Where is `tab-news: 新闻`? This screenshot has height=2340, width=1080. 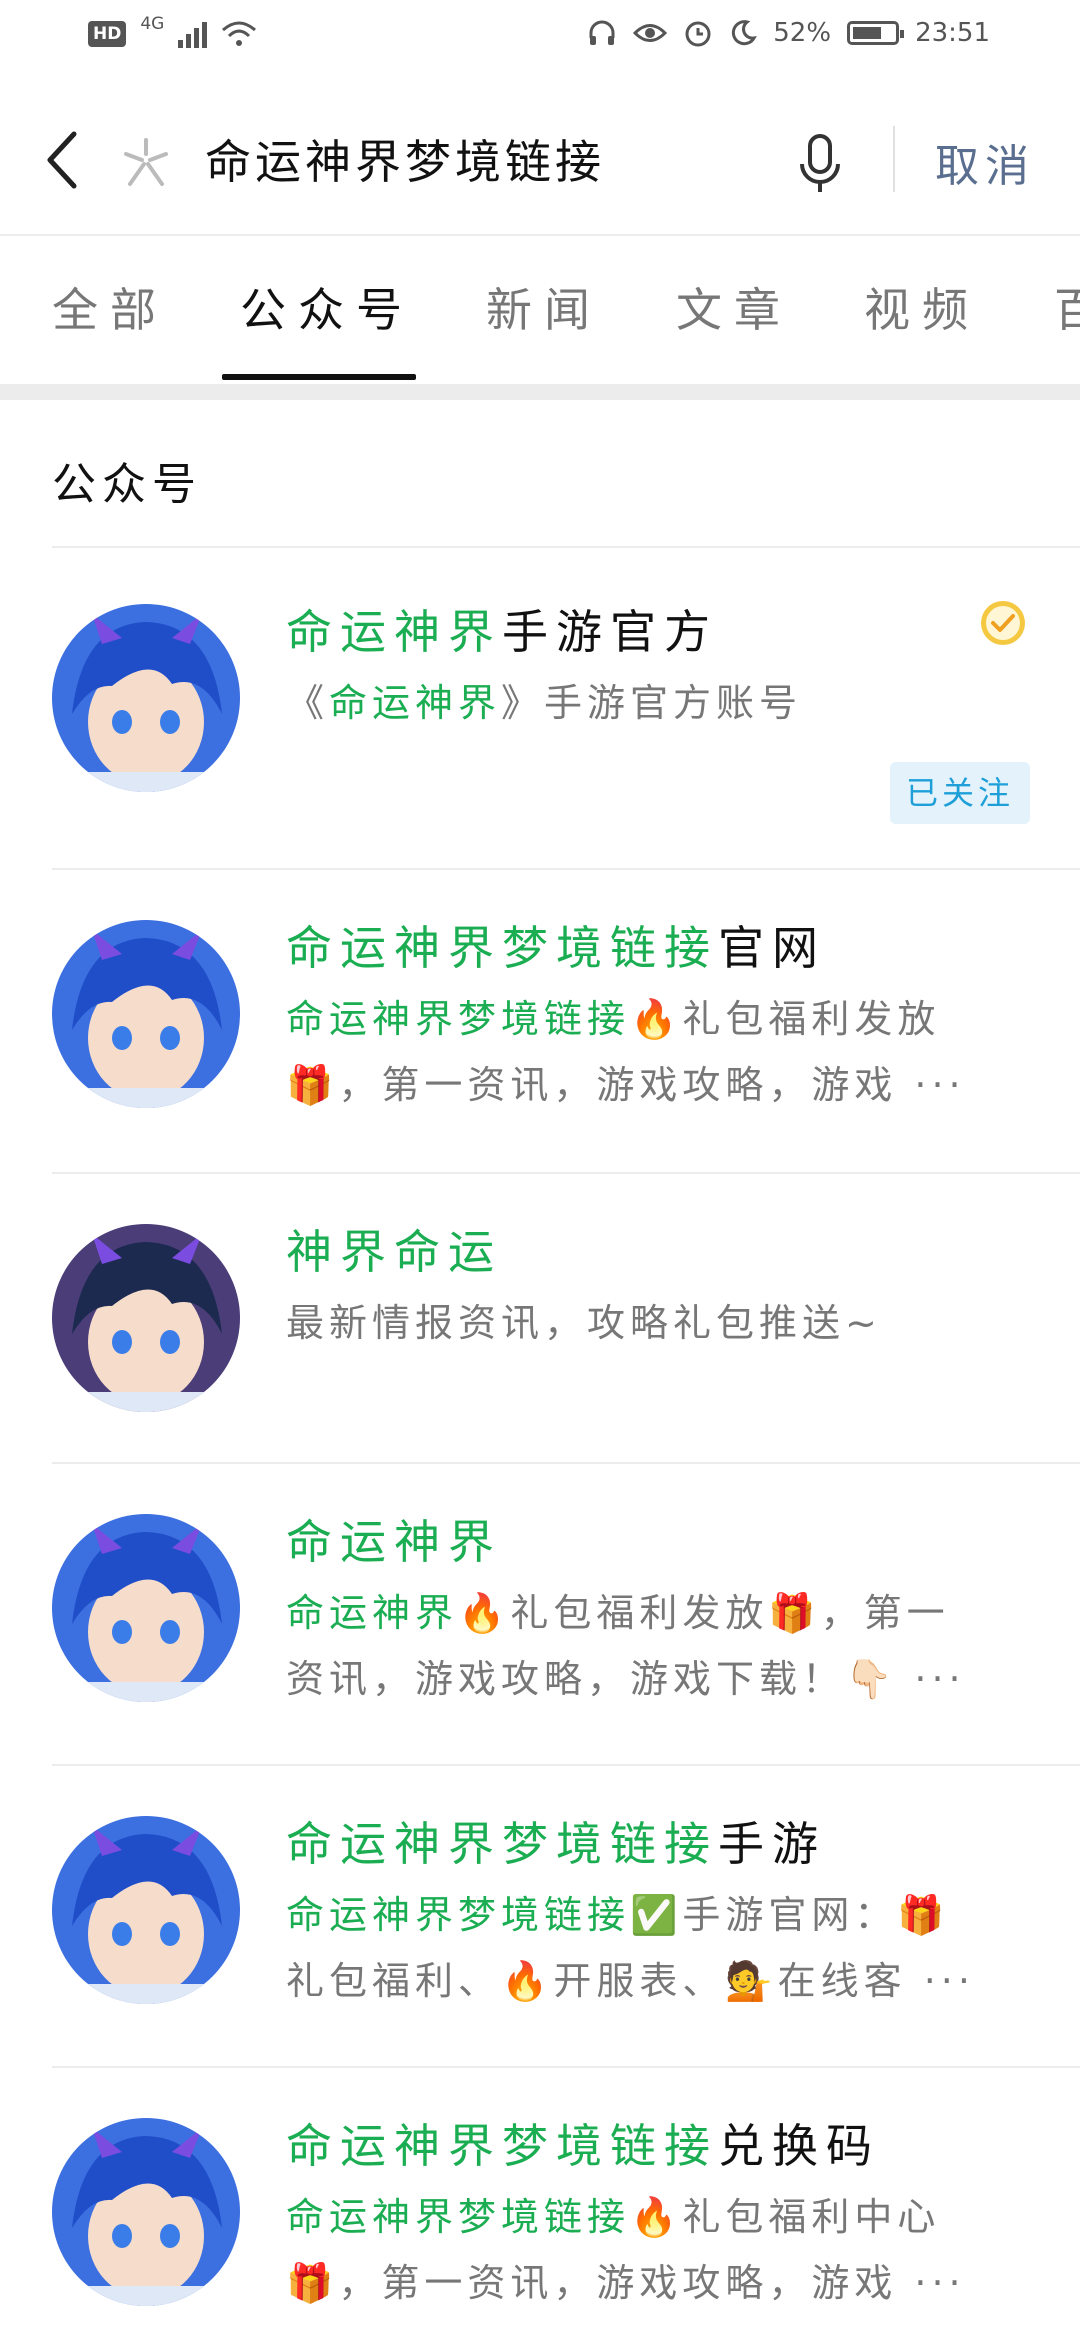 tab-news: 新闻 is located at coordinates (544, 307).